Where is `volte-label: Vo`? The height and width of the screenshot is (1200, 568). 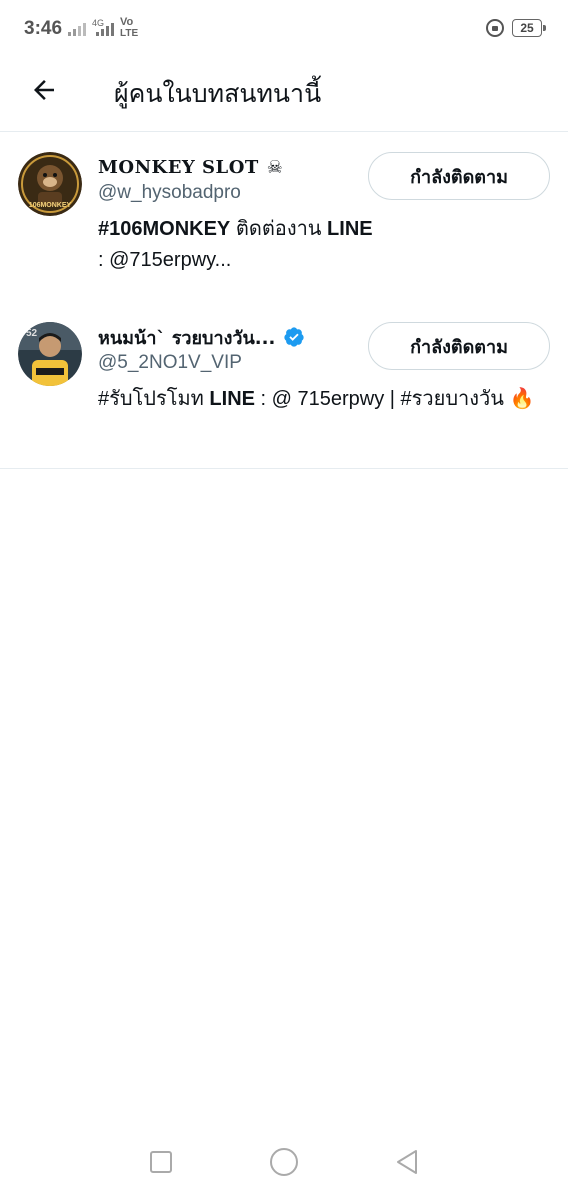
volte-label: Vo is located at coordinates (127, 22).